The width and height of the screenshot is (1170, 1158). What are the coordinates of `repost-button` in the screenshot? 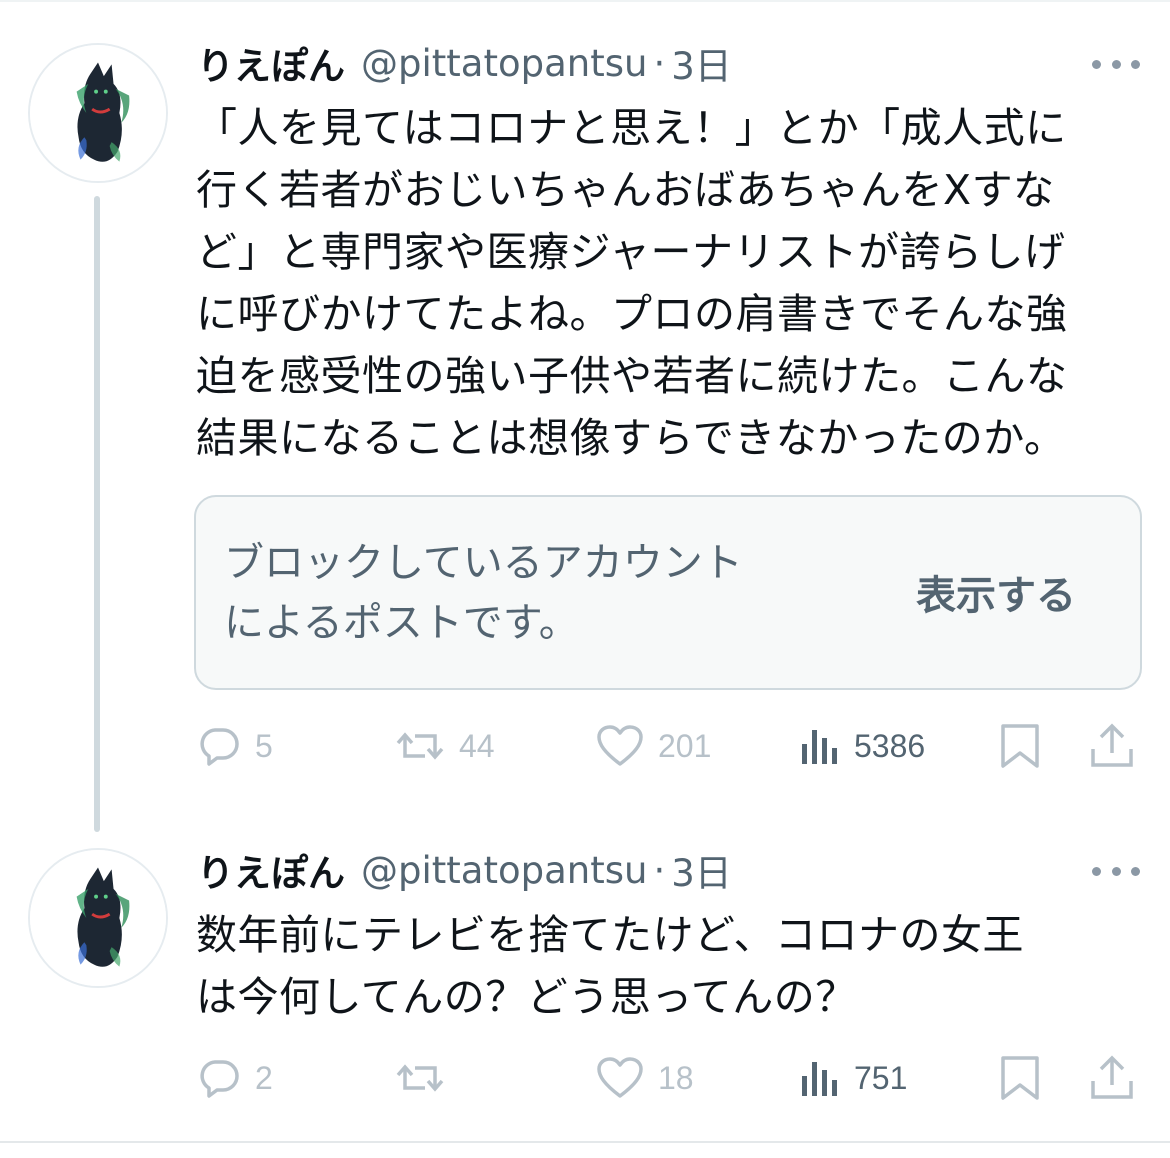 It's located at (427, 1078).